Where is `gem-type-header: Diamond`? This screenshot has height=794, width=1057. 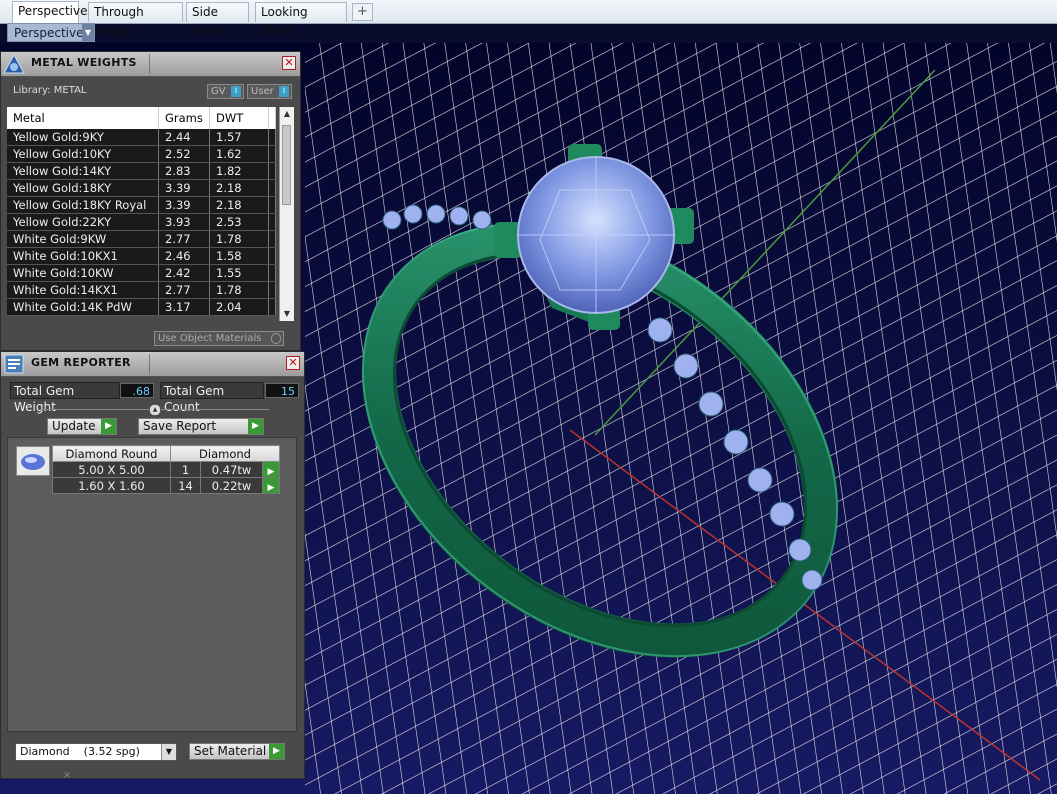 gem-type-header: Diamond is located at coordinates (225, 453).